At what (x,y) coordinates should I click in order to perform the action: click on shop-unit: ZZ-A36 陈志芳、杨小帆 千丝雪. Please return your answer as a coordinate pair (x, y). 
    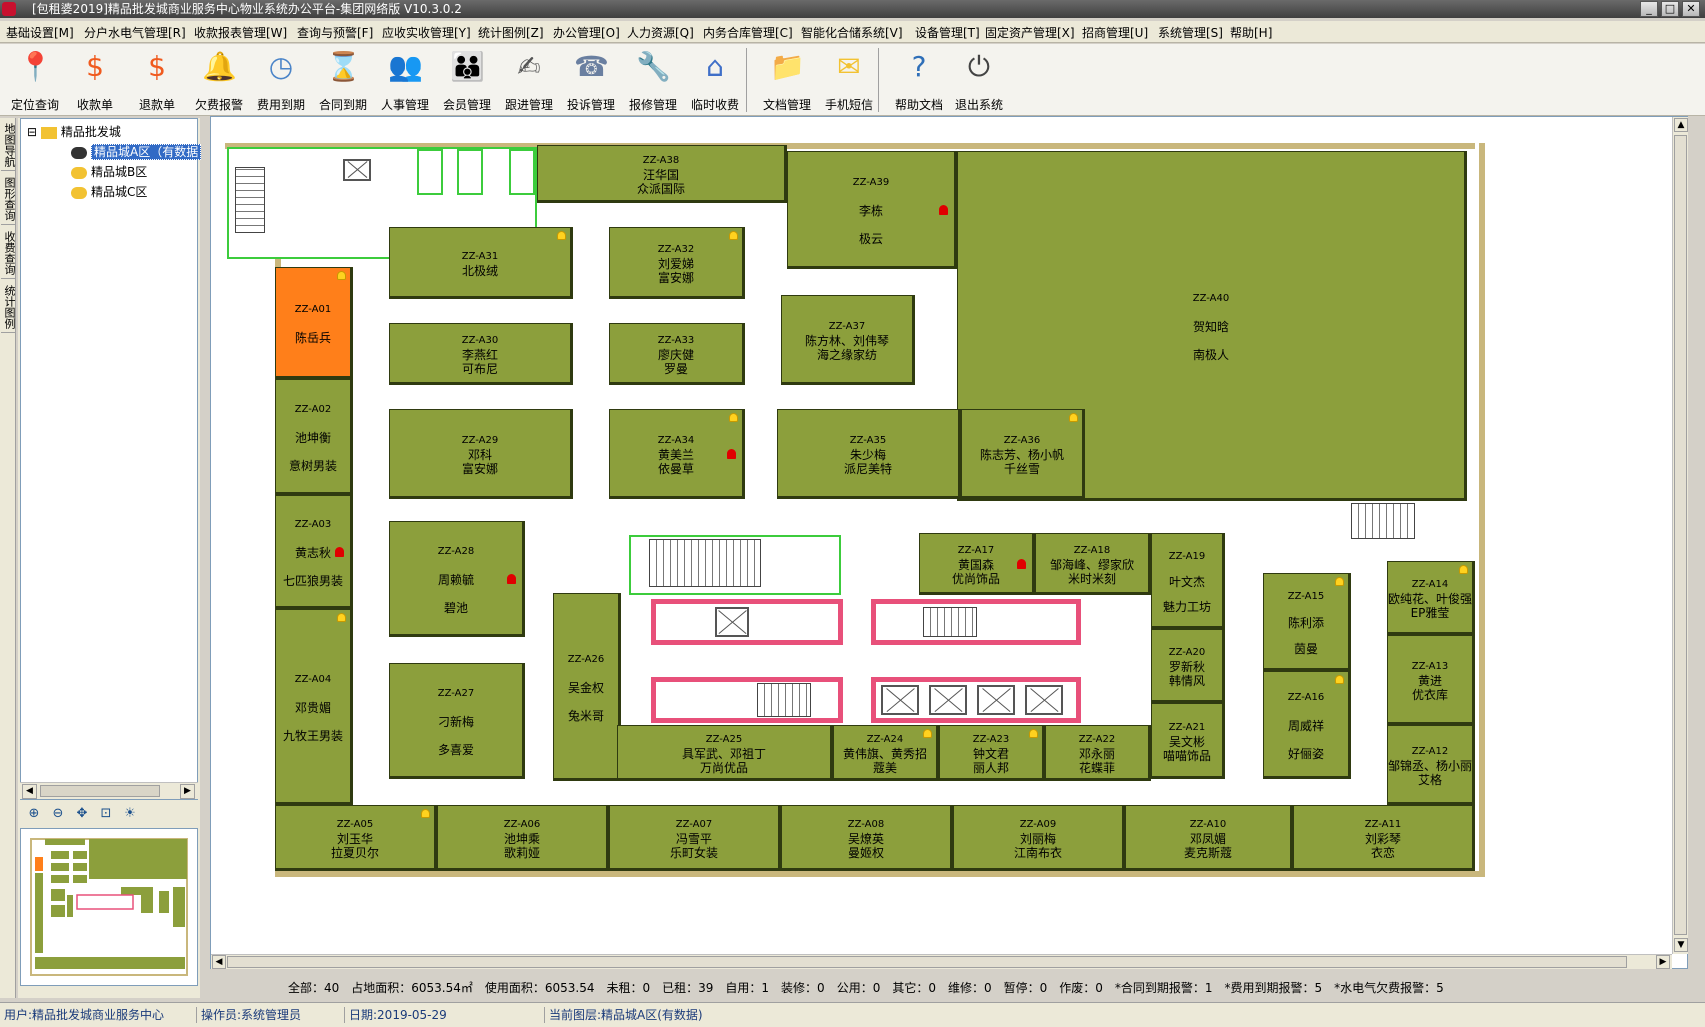
    Looking at the image, I should click on (1023, 454).